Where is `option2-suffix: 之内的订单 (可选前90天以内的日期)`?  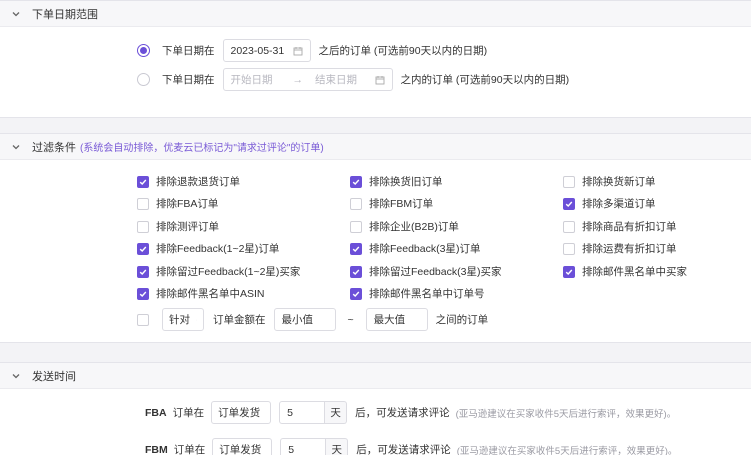
option2-suffix: 之内的订单 (可选前90天以内的日期) is located at coordinates (485, 80).